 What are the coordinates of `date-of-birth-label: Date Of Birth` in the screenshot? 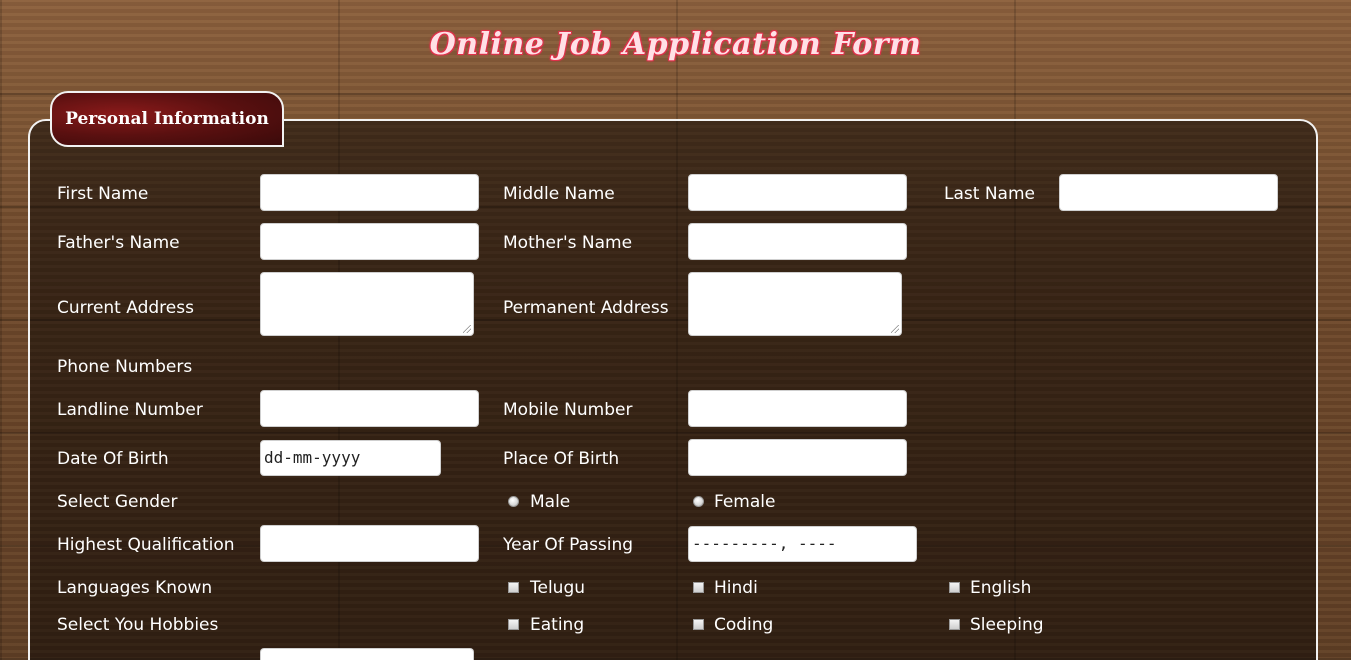 It's located at (113, 459).